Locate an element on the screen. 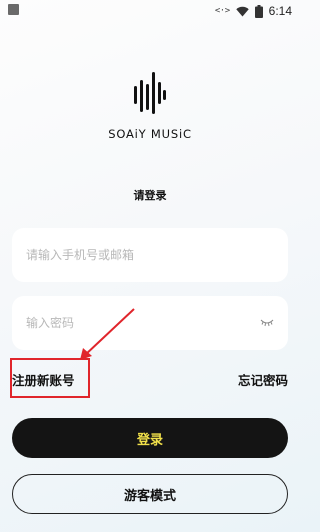  brand-name: SOAiY MUSiC is located at coordinates (150, 134).